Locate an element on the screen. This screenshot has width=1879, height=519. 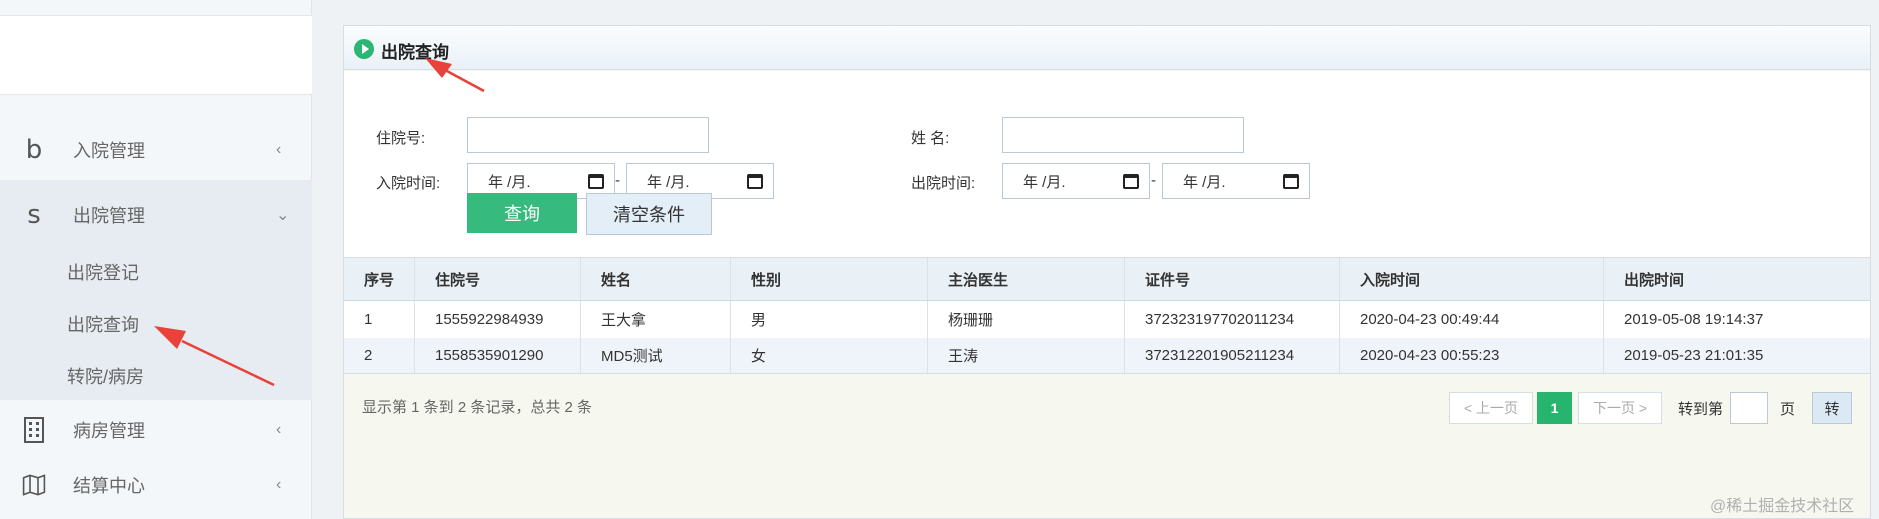
page-unit-label: 页 is located at coordinates (1788, 409).